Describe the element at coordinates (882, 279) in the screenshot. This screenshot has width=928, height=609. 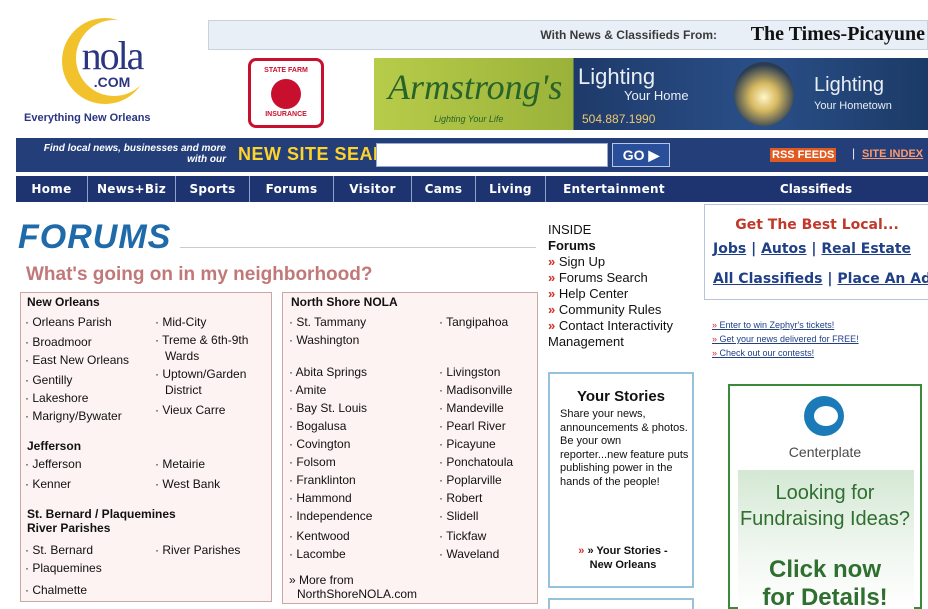
I see `place-ad-link: Place An Ad` at that location.